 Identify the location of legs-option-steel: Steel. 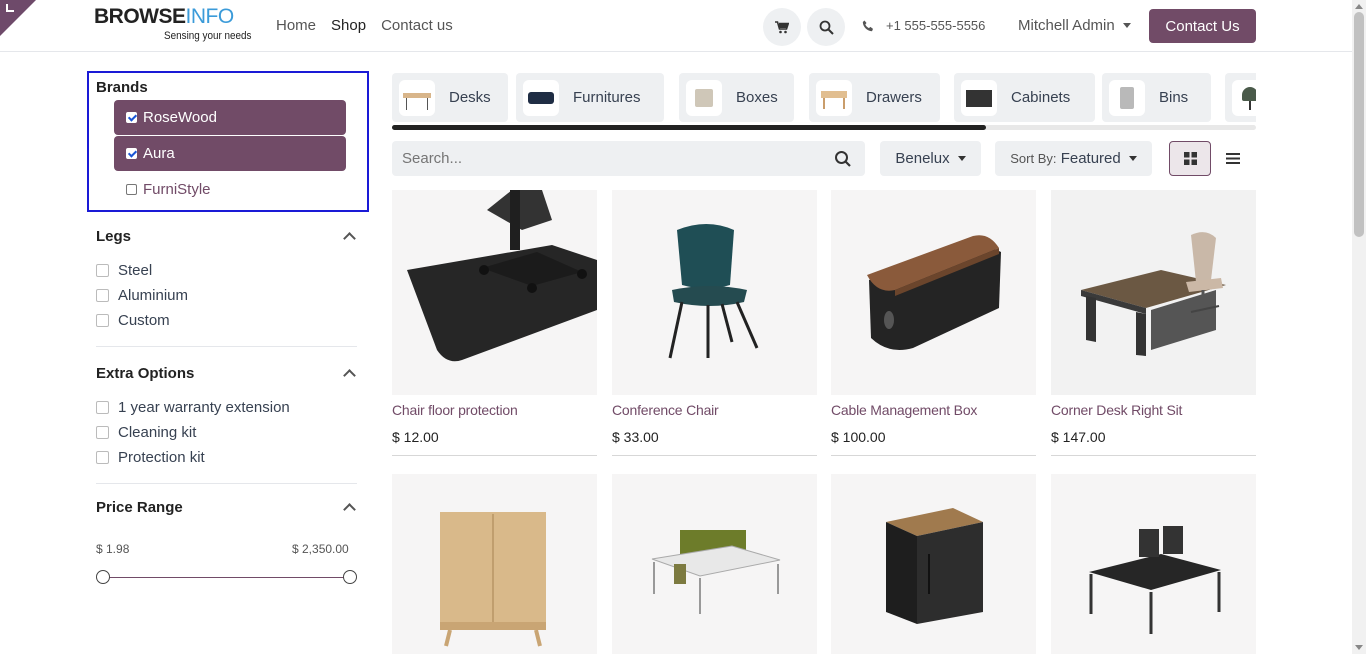
(124, 270).